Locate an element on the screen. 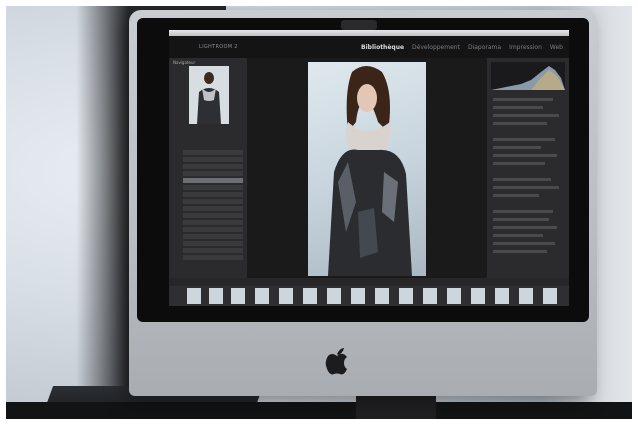 The width and height of the screenshot is (638, 425). filmstrip-breadcrumb is located at coordinates (369, 282).